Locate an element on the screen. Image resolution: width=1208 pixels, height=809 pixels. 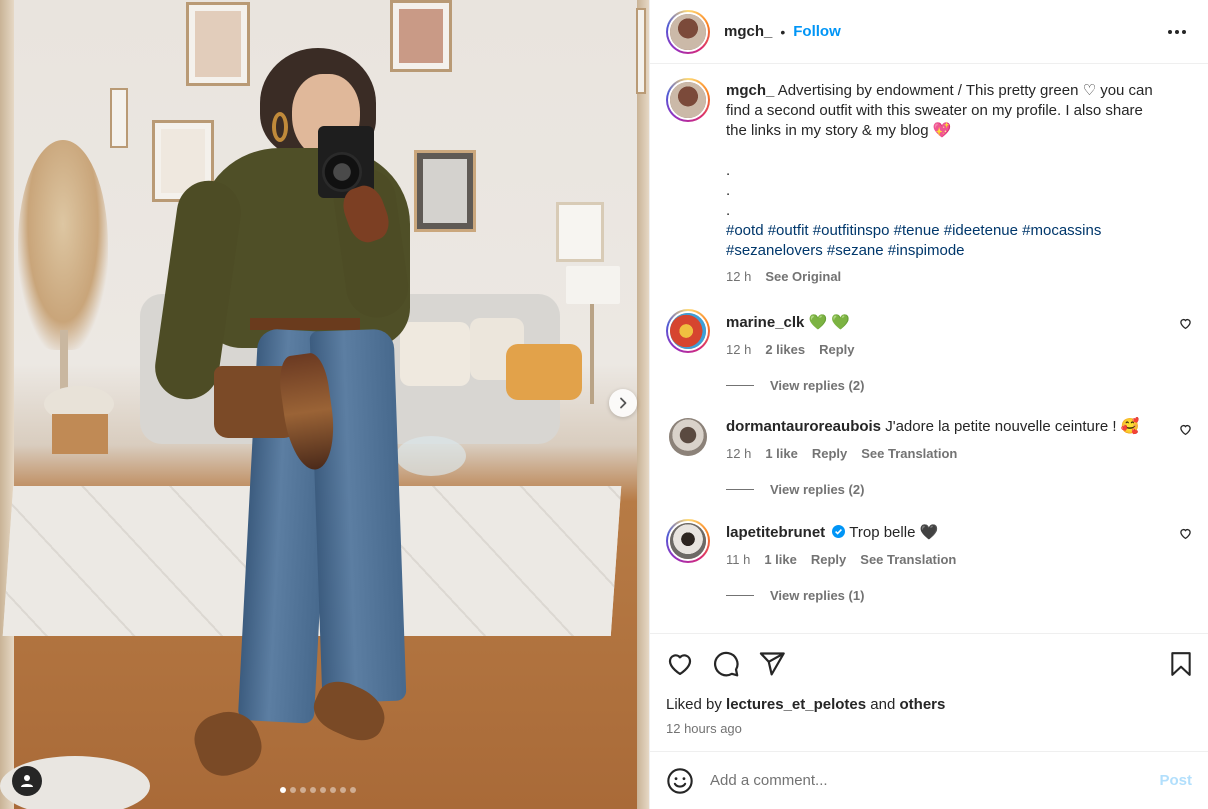
like-button is located at coordinates (680, 664).